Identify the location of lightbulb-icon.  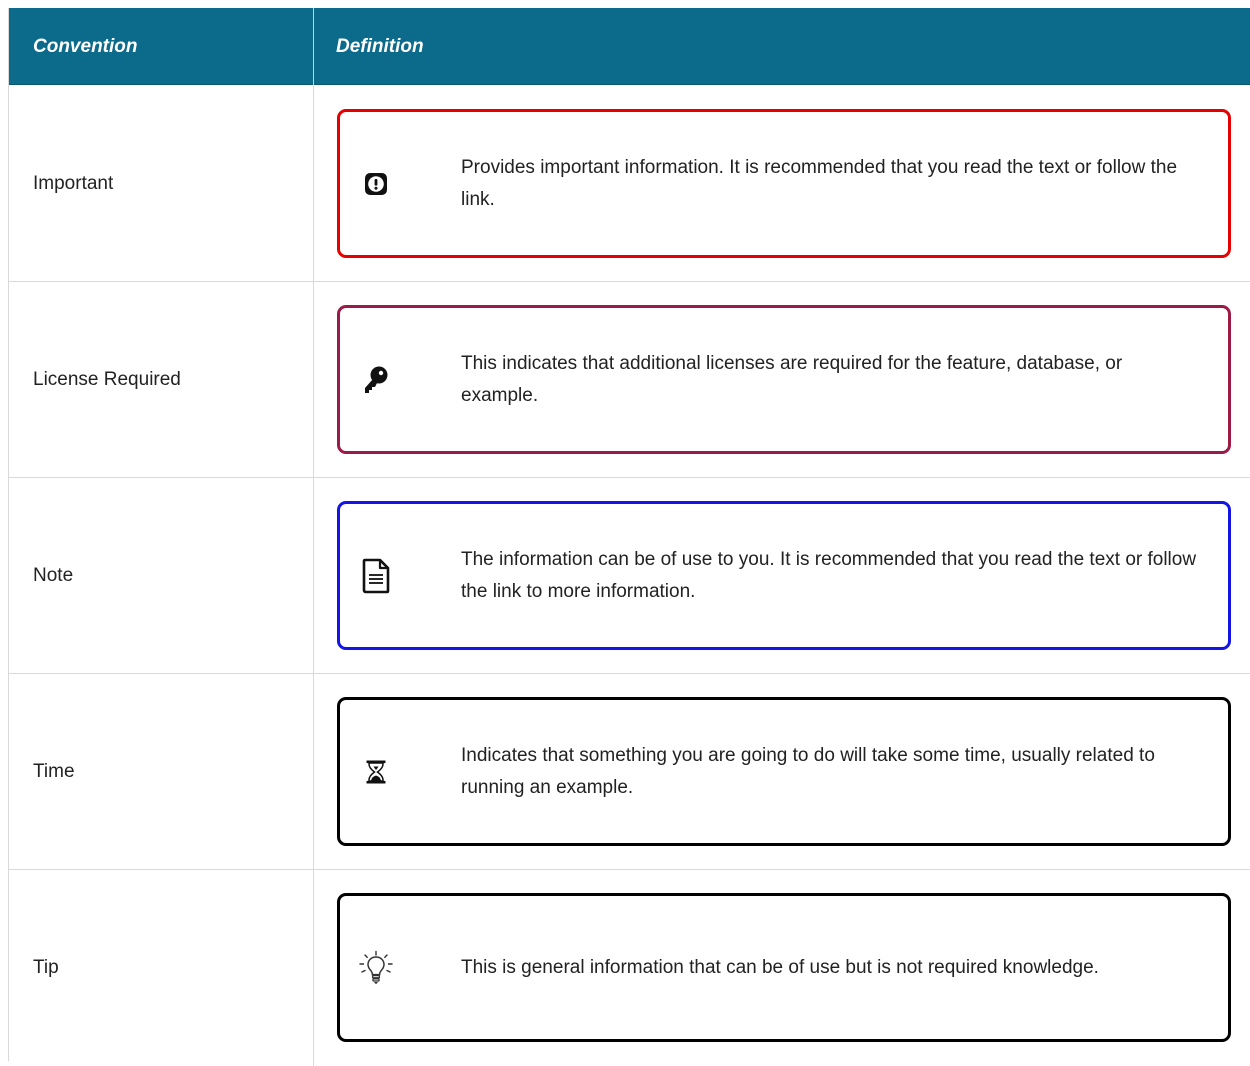
(376, 968).